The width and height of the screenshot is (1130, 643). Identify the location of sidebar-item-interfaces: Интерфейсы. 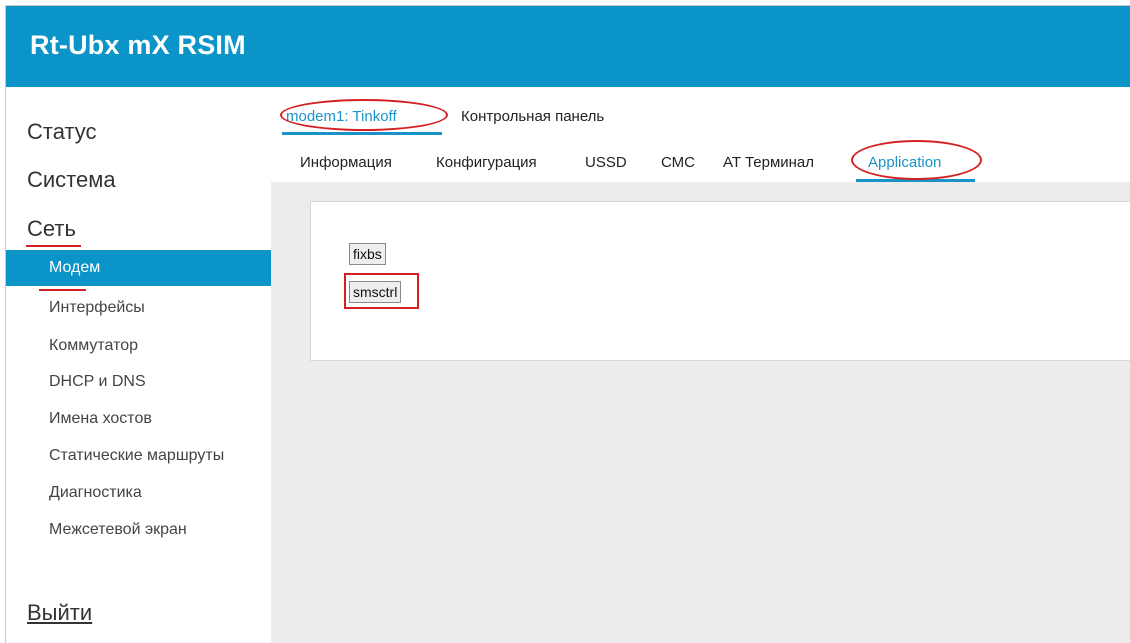
(138, 308).